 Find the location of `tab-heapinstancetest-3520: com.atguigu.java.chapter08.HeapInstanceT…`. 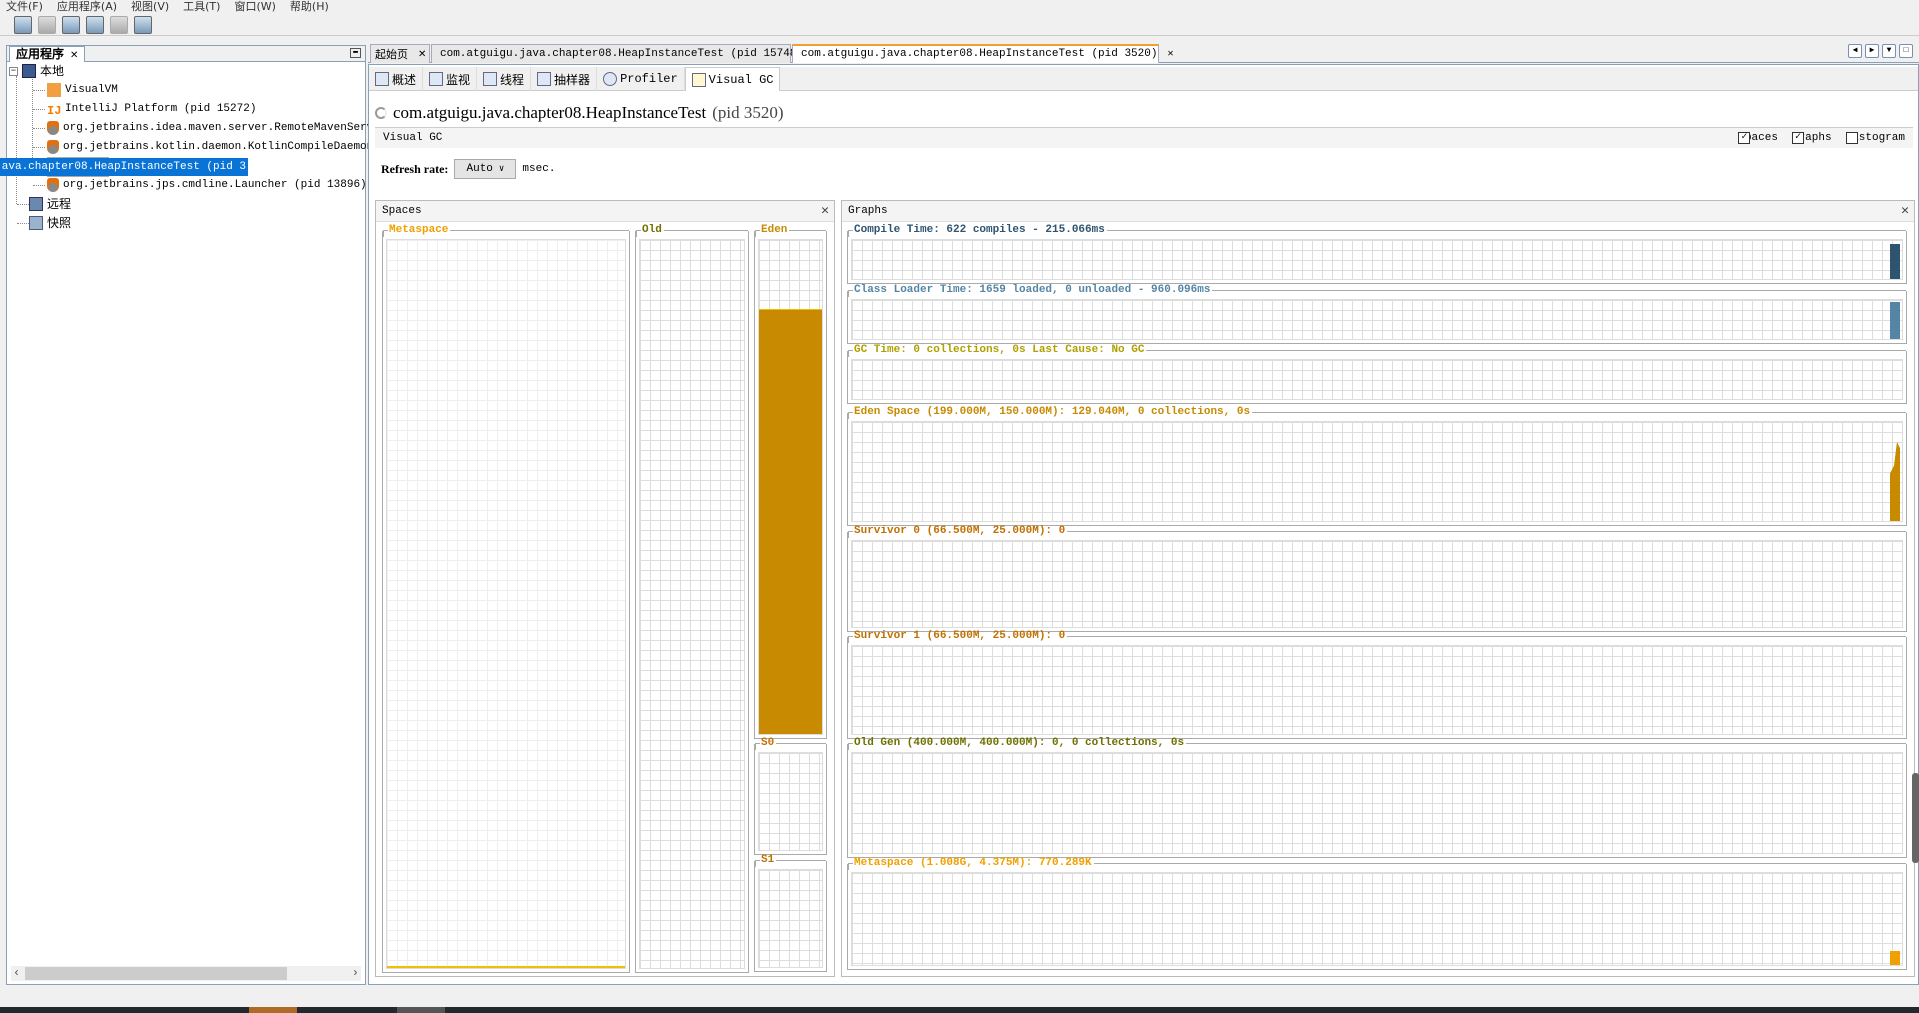

tab-heapinstancetest-3520: com.atguigu.java.chapter08.HeapInstanceT… is located at coordinates (983, 53).